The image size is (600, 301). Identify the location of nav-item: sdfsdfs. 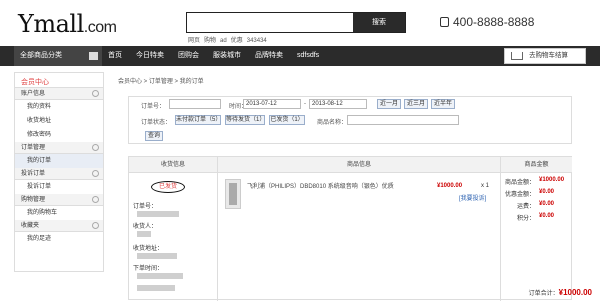
(308, 56).